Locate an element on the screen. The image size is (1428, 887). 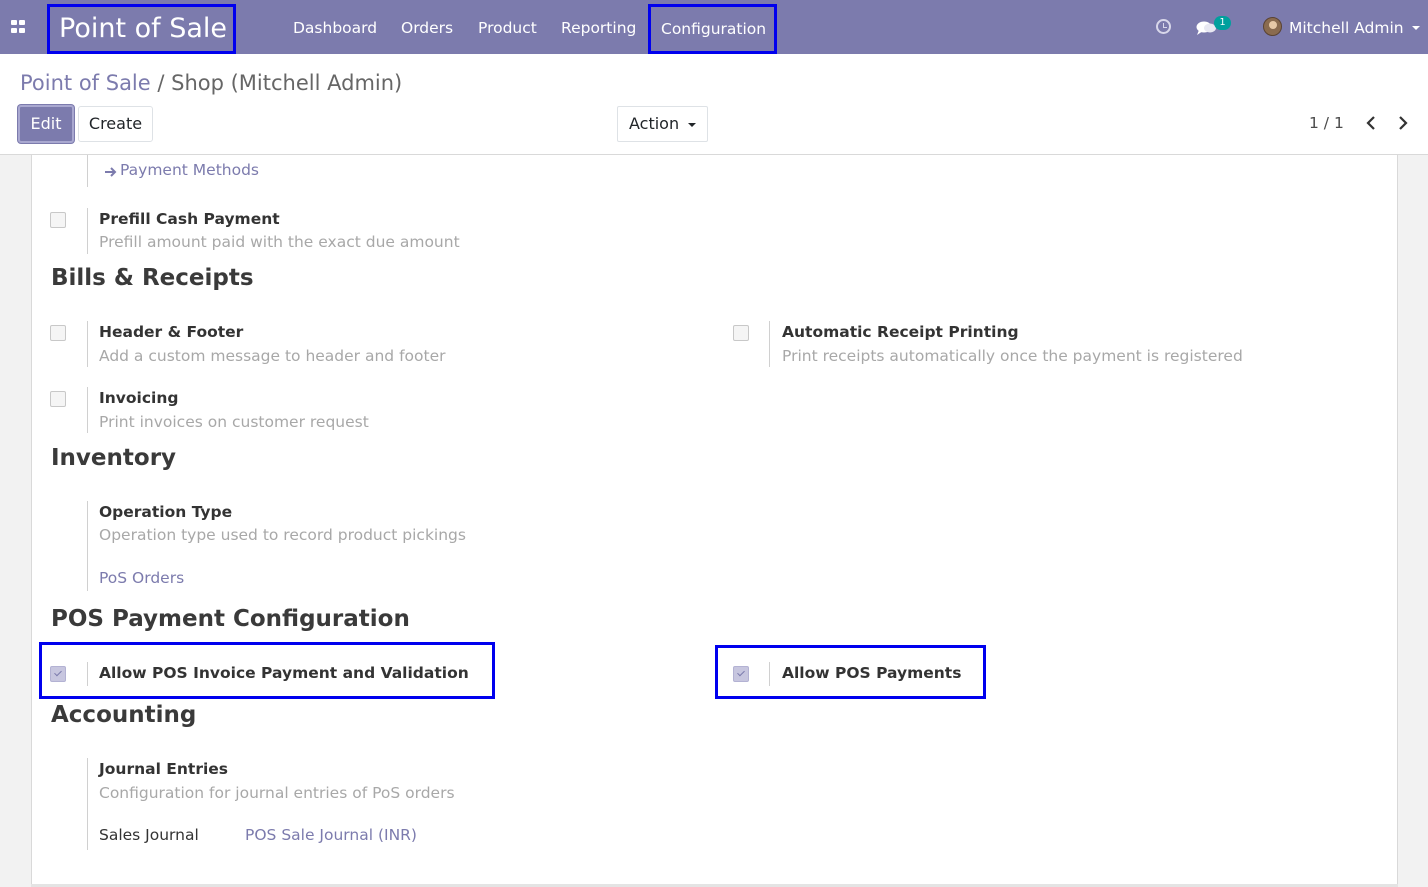
apps-menu-icon is located at coordinates (18, 27).